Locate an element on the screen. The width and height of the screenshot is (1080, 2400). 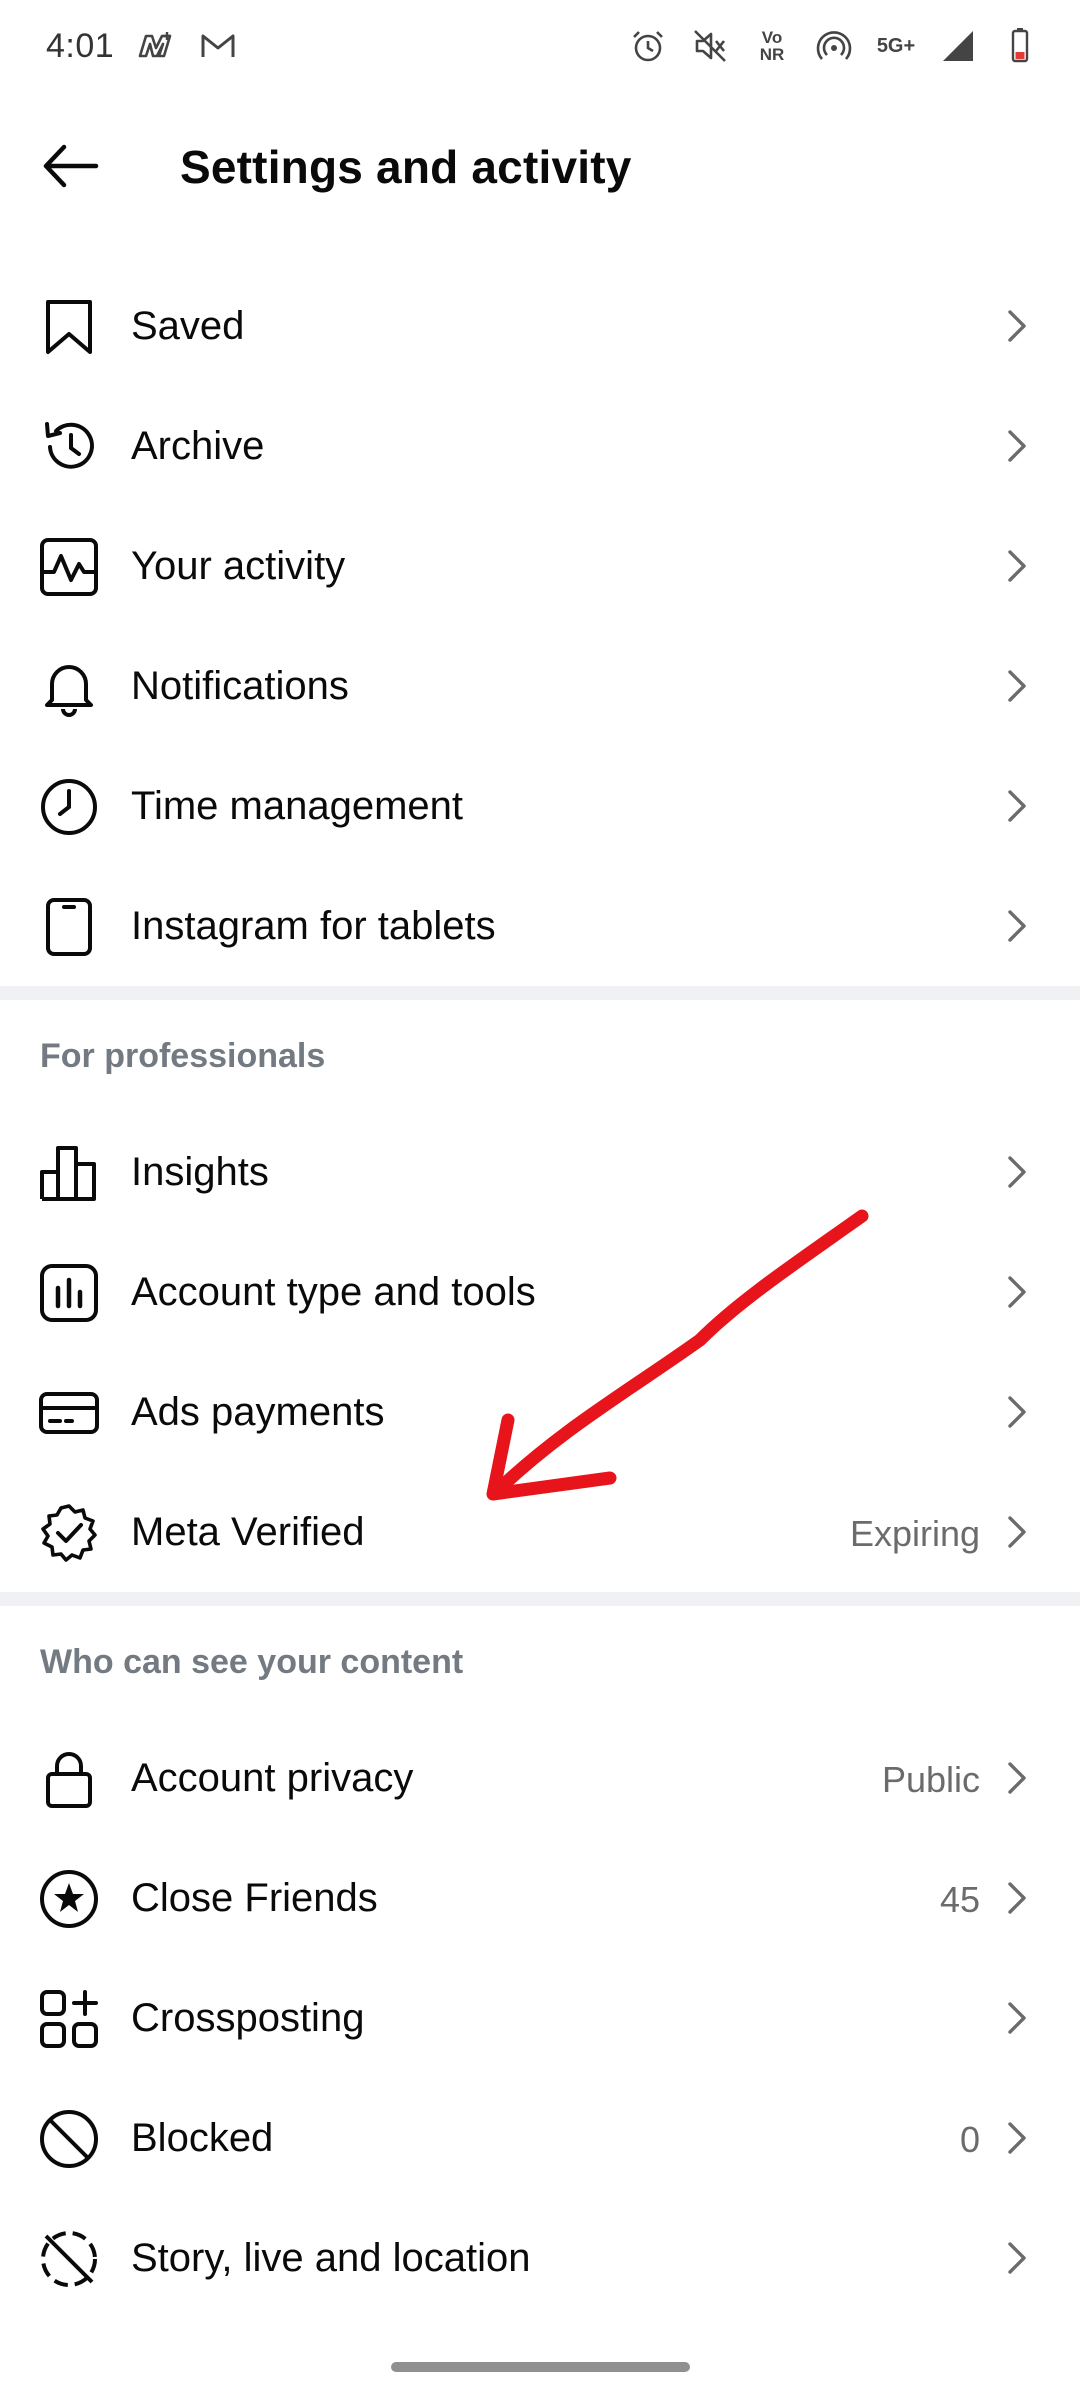
block-icon is located at coordinates (69, 2139).